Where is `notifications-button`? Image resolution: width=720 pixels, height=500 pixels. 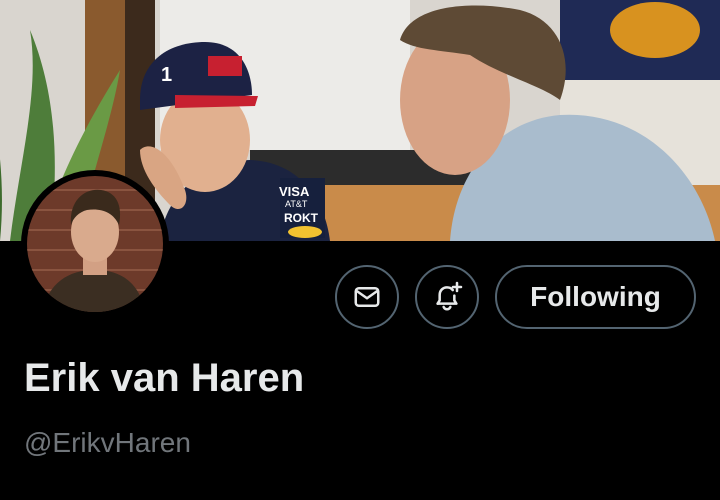 notifications-button is located at coordinates (447, 297).